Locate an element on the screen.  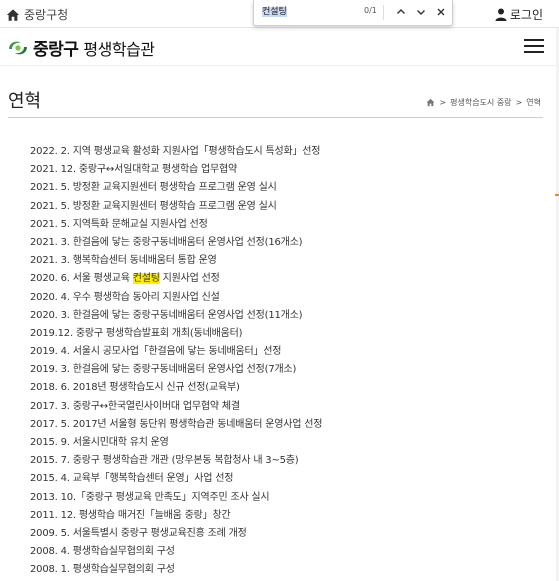
timeline-item: 2008. 4. 평생학습실무협의회 구성 is located at coordinates (285, 552).